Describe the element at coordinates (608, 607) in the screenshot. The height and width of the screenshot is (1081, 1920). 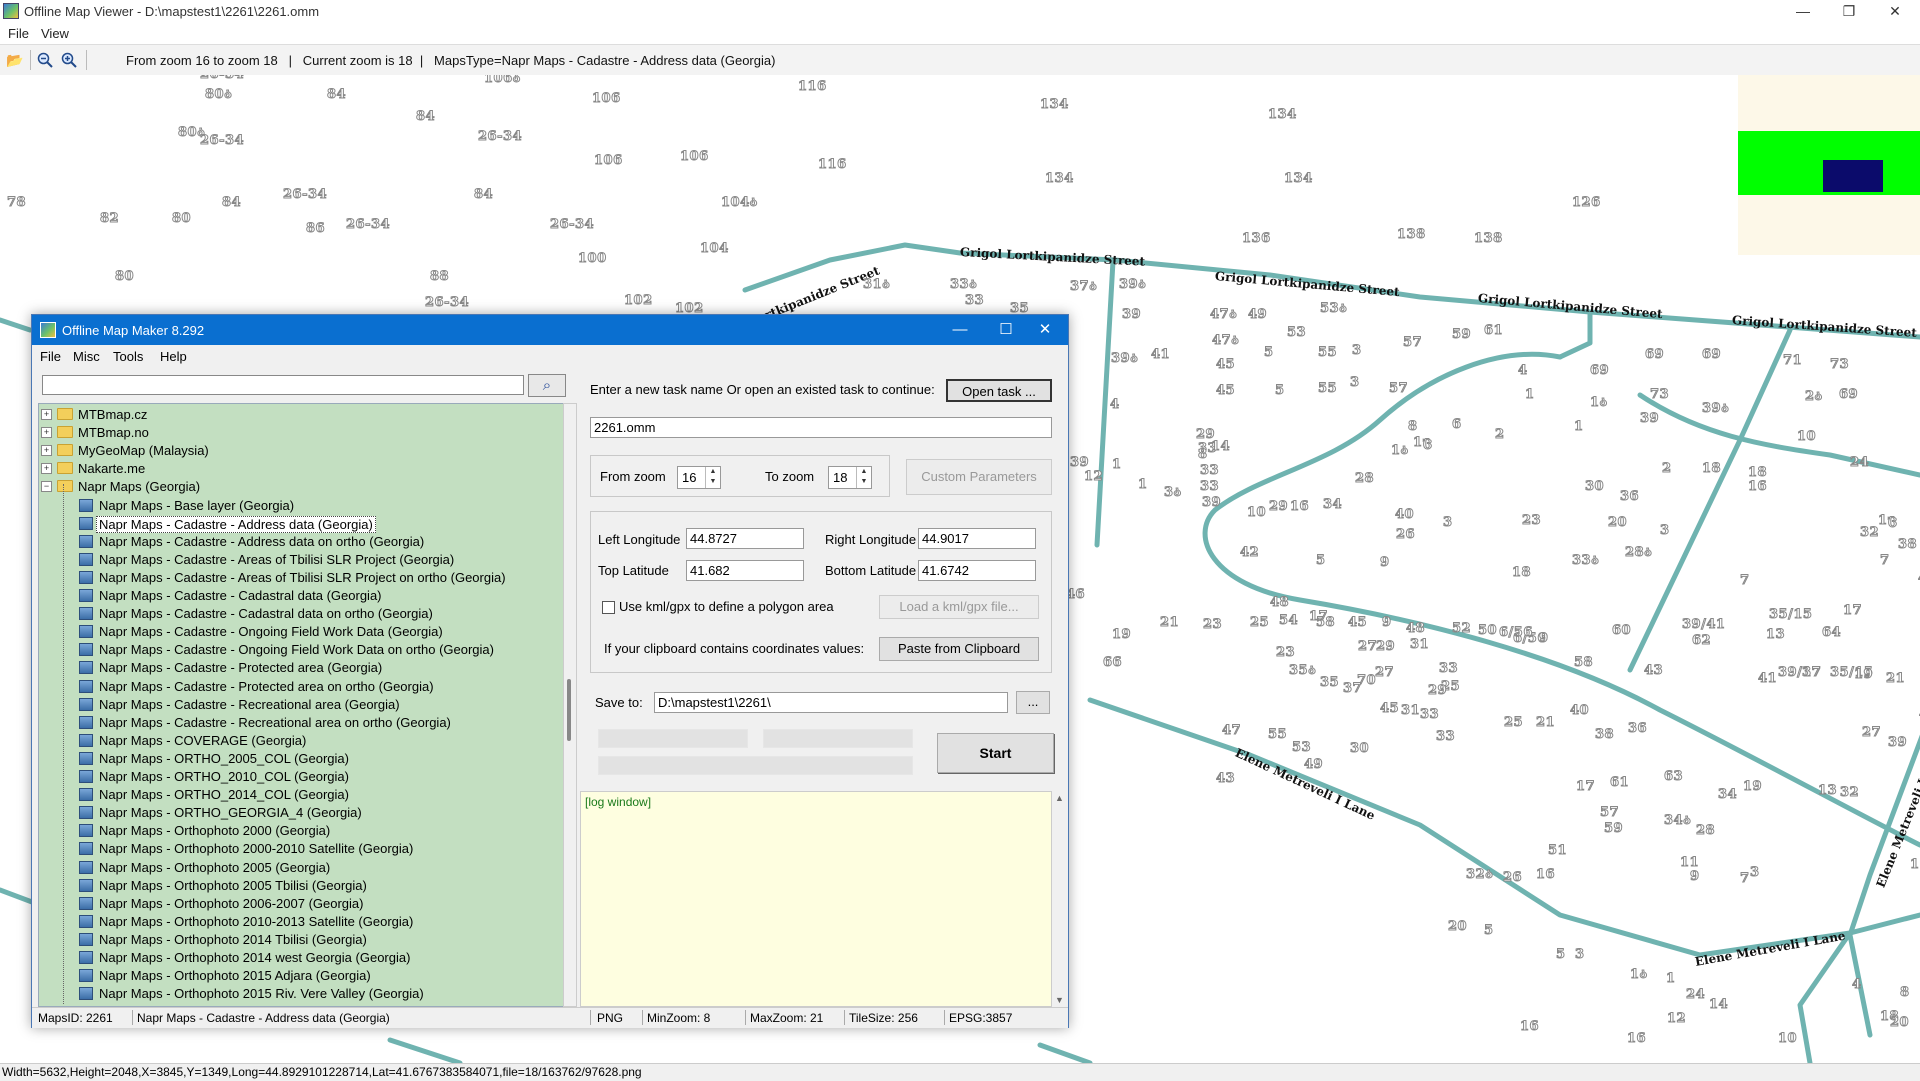
I see `kml-checkbox` at that location.